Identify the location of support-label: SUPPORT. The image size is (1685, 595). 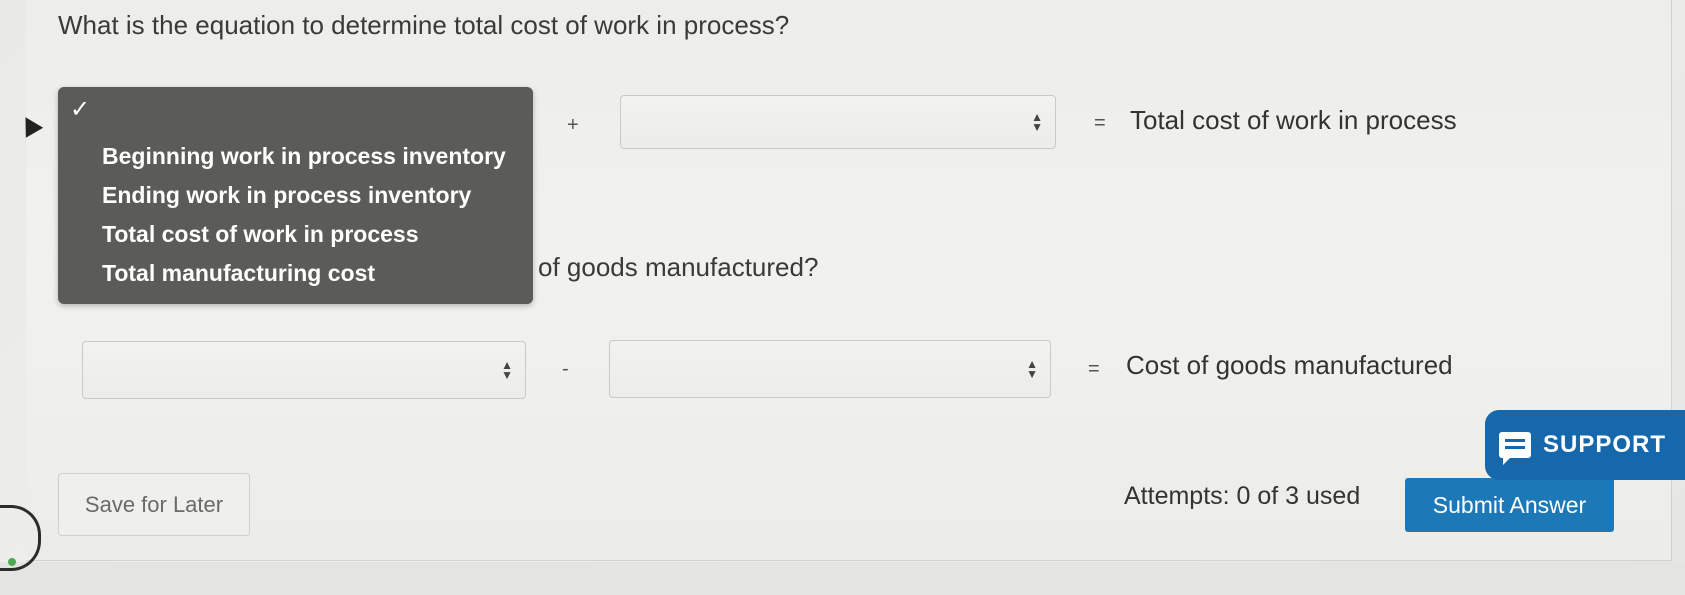
(1605, 444).